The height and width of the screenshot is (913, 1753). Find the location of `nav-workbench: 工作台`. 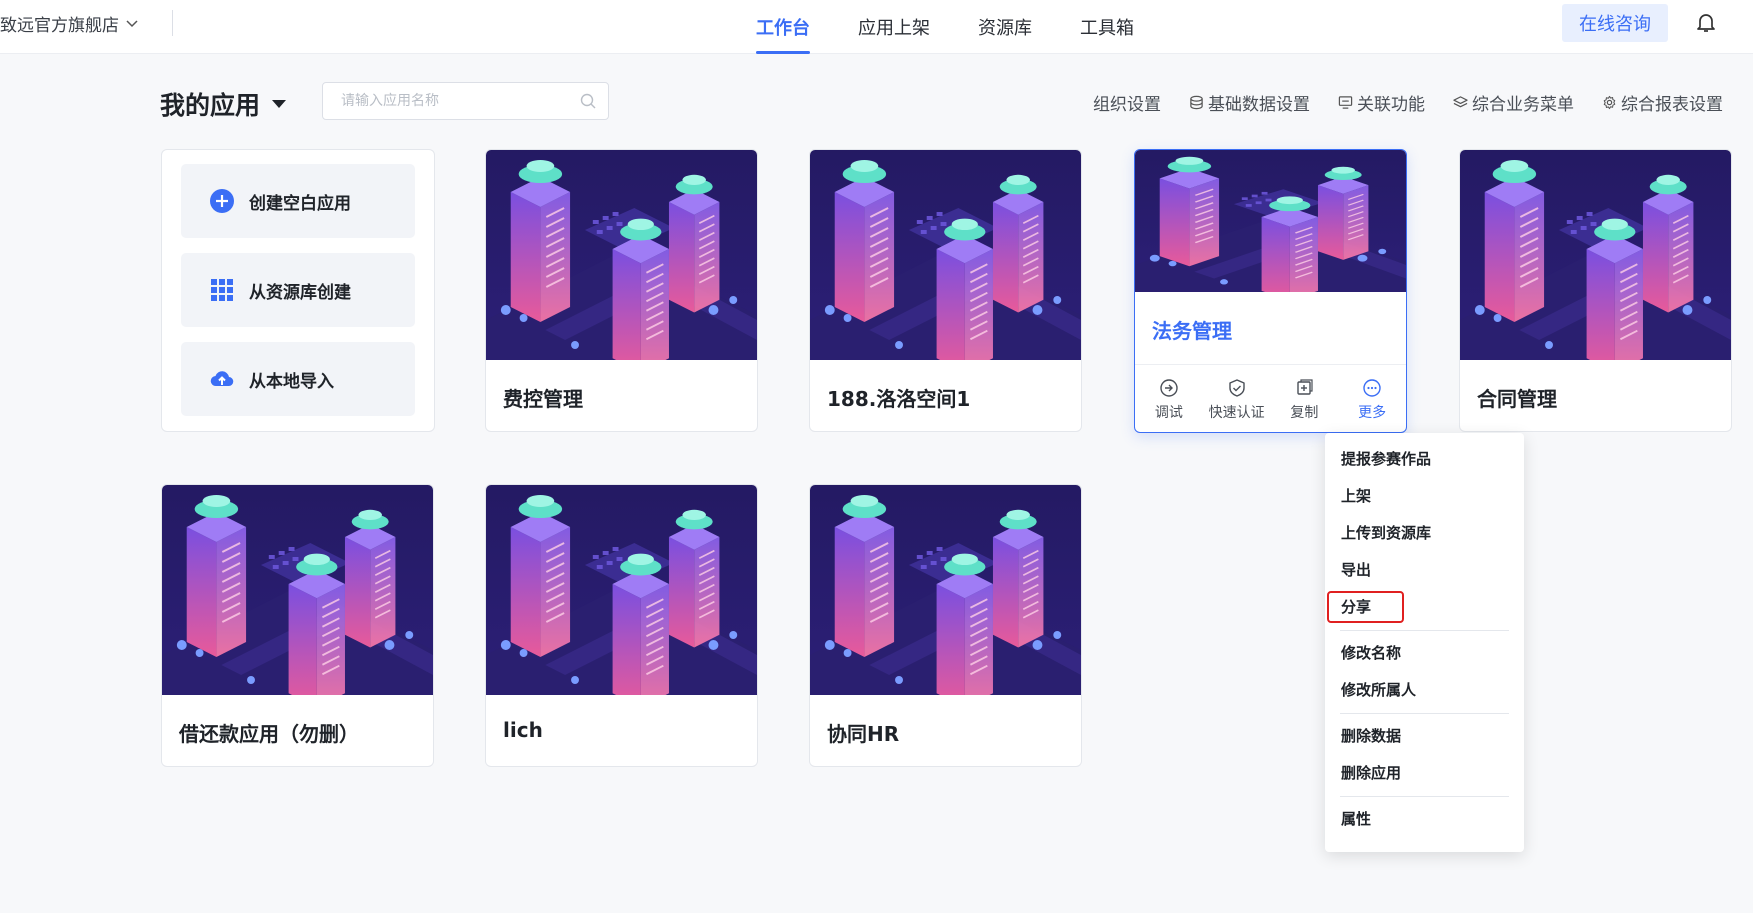

nav-workbench: 工作台 is located at coordinates (783, 27).